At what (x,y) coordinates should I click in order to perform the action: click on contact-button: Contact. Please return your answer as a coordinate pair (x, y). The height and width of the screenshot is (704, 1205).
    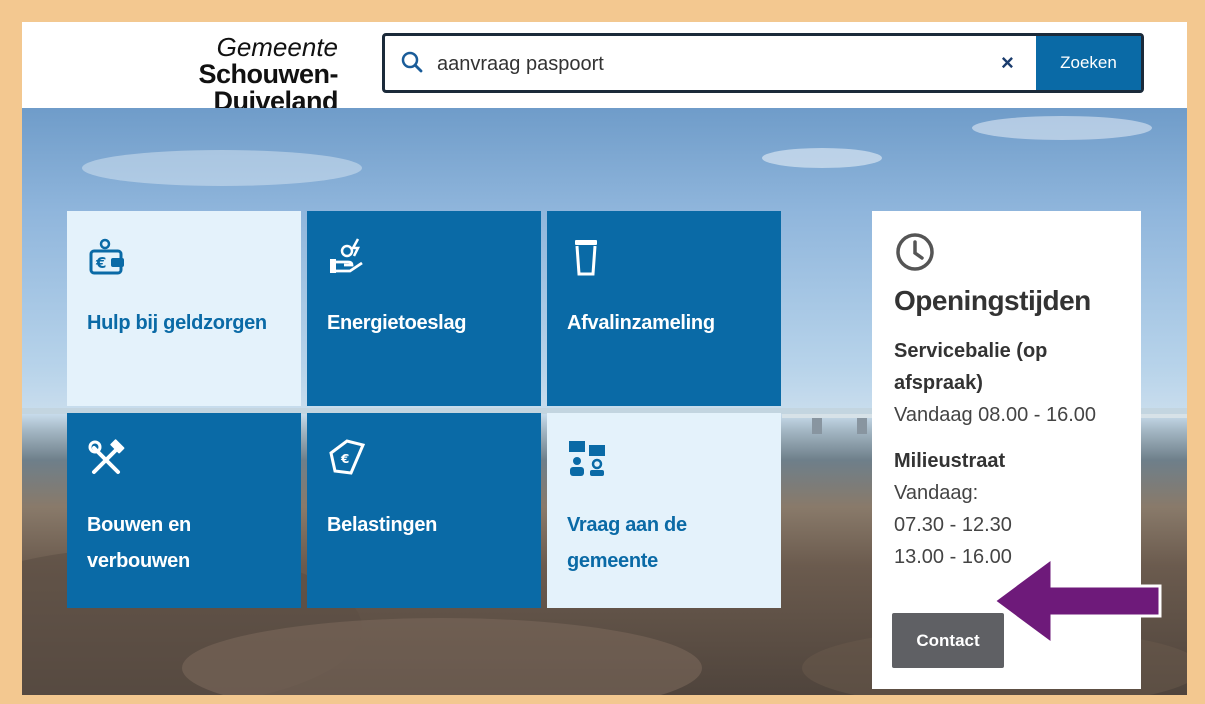
    Looking at the image, I should click on (948, 640).